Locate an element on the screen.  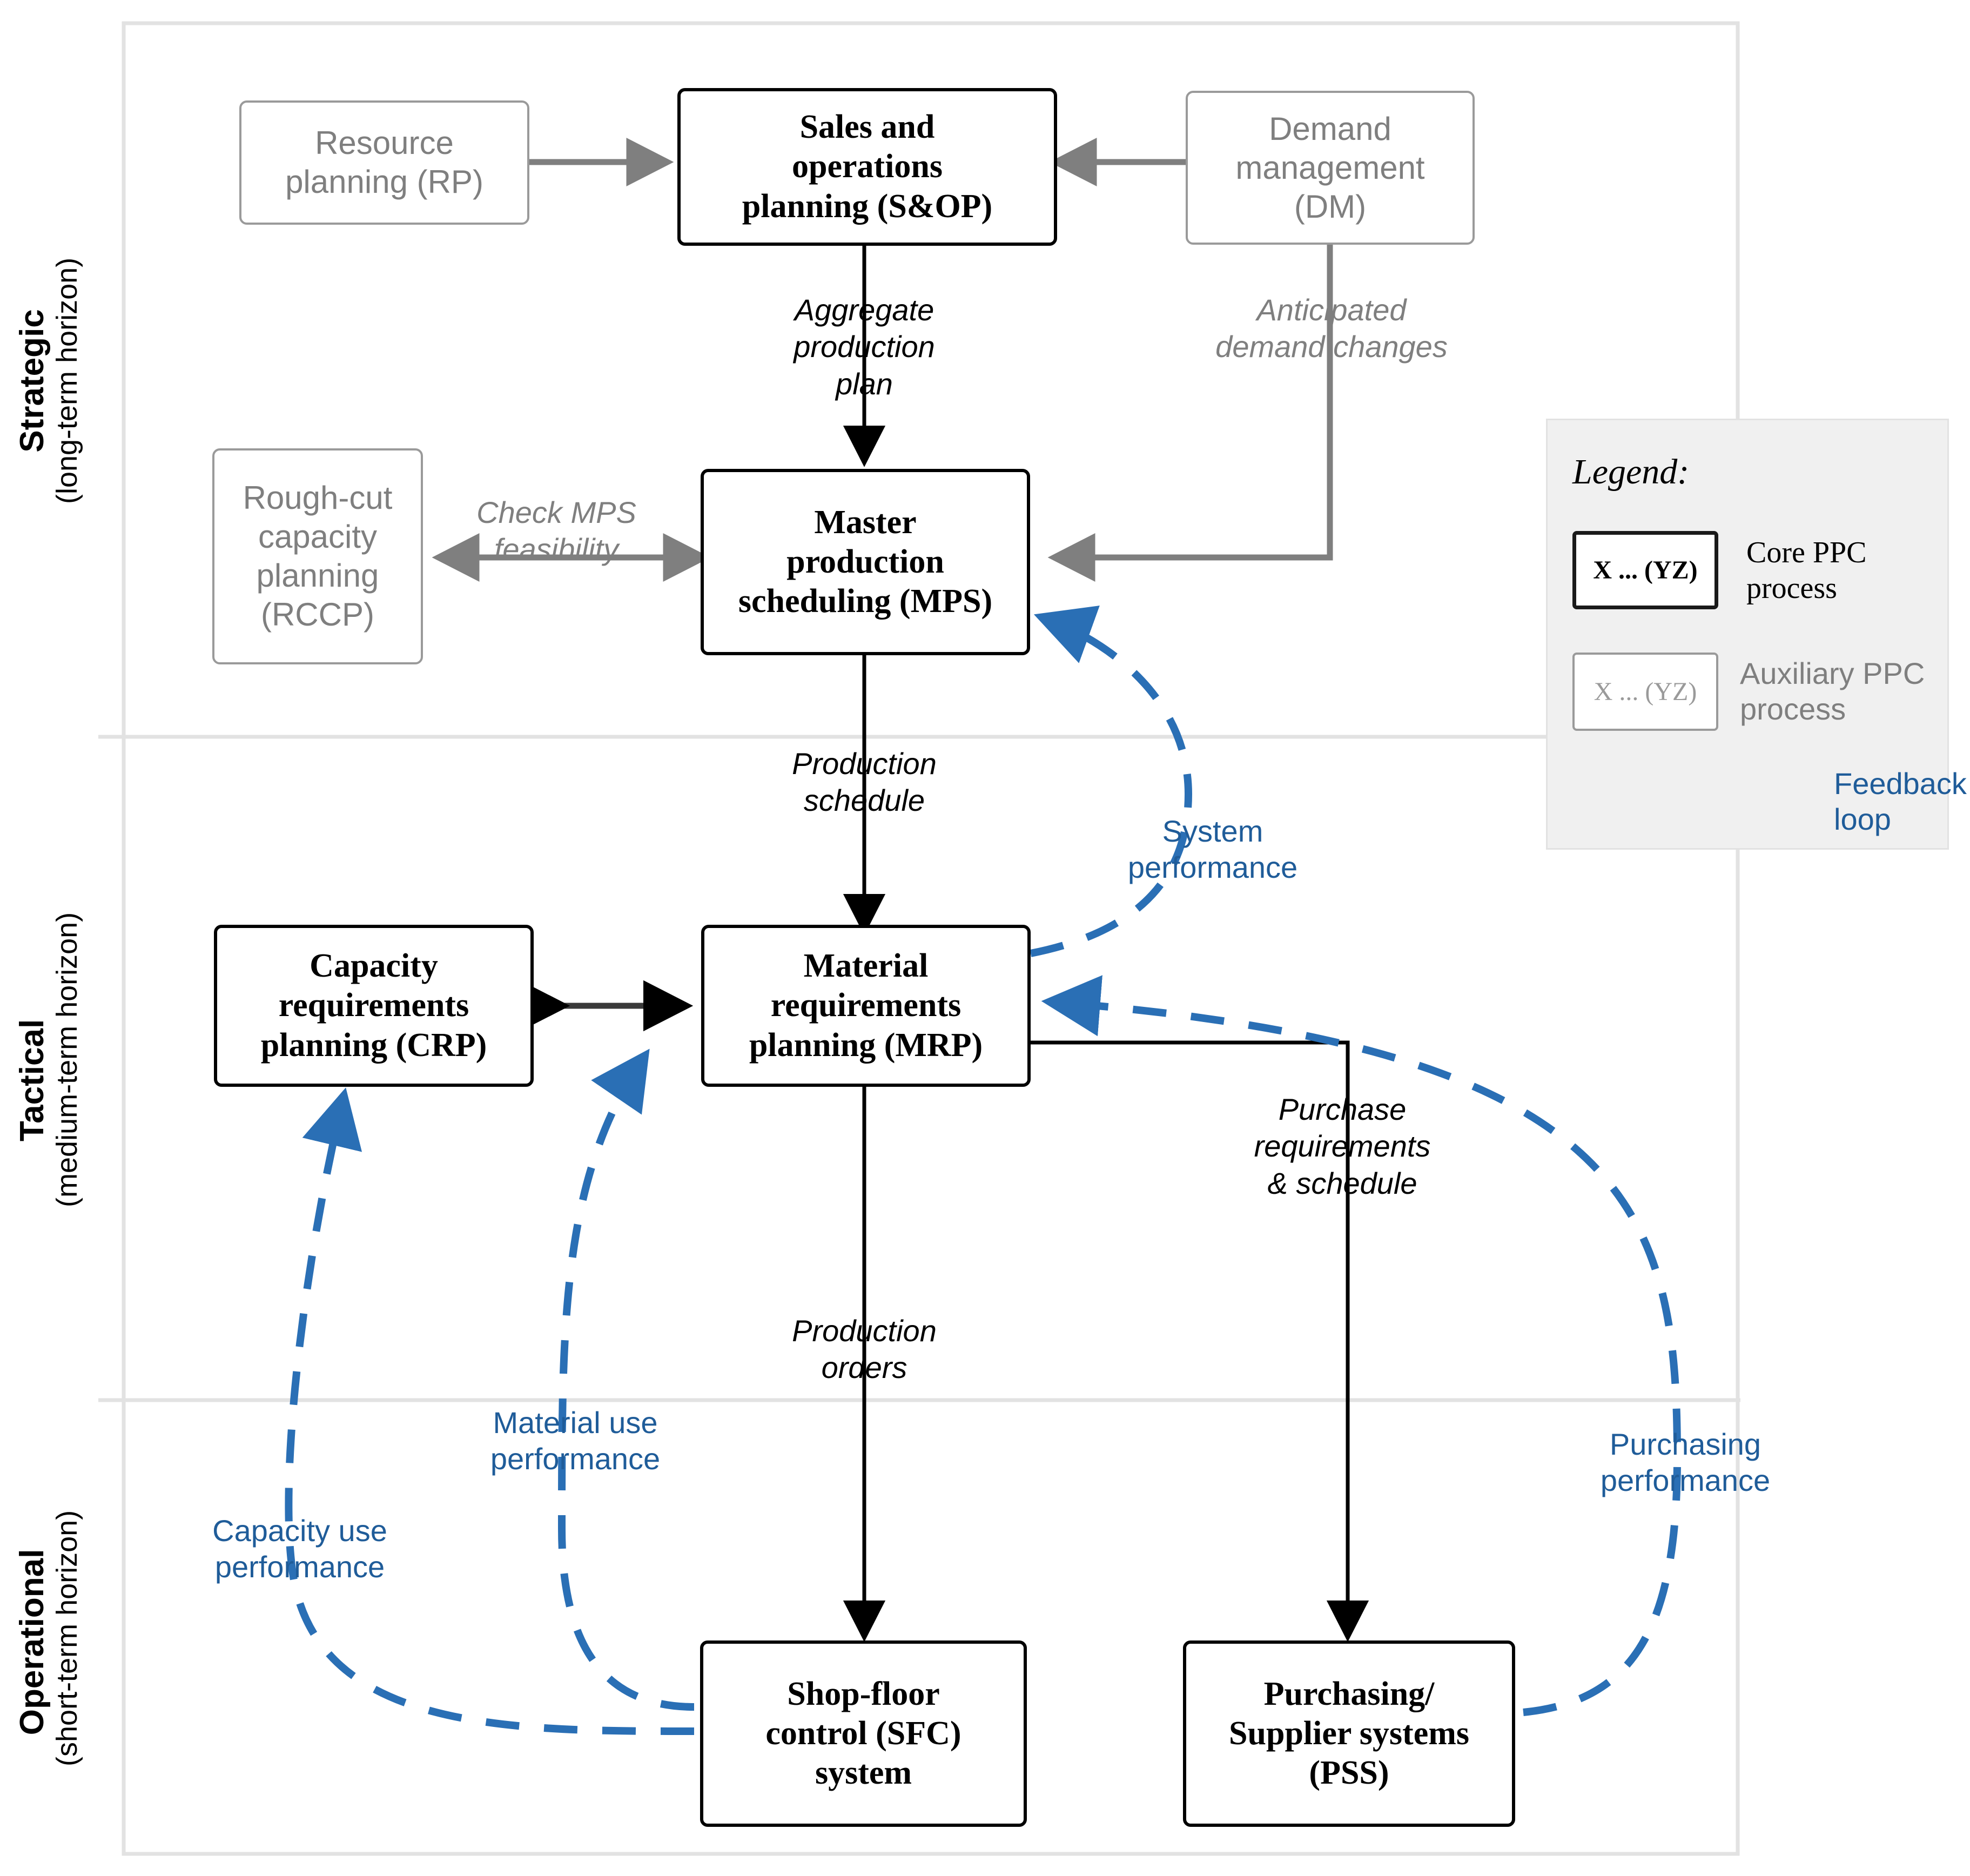
fb-matuse-line-2: performance is located at coordinates (575, 1459).